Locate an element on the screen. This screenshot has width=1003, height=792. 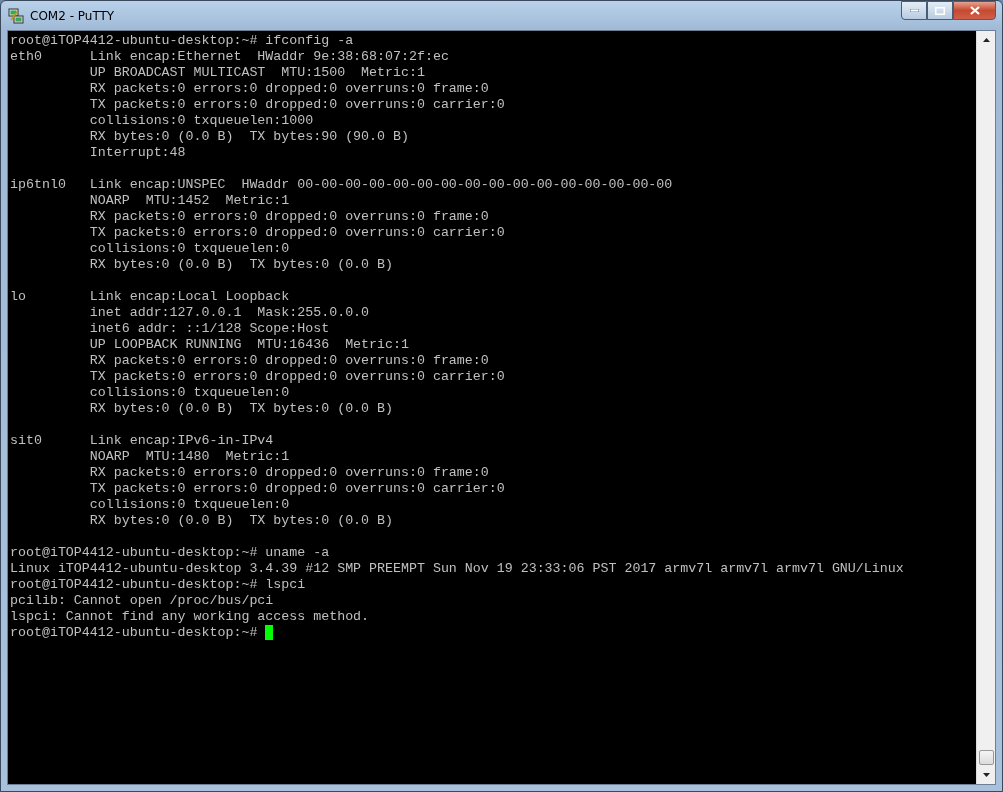
terminal-line: Interrupt:48 is located at coordinates (137, 153).